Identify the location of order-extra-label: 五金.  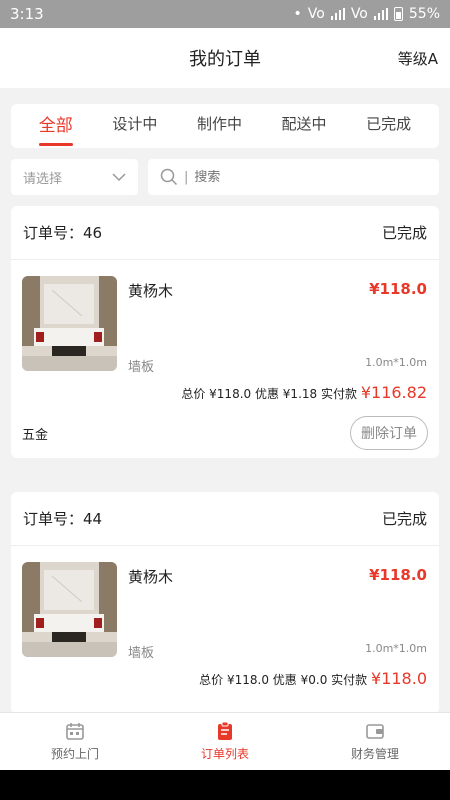
(35, 435).